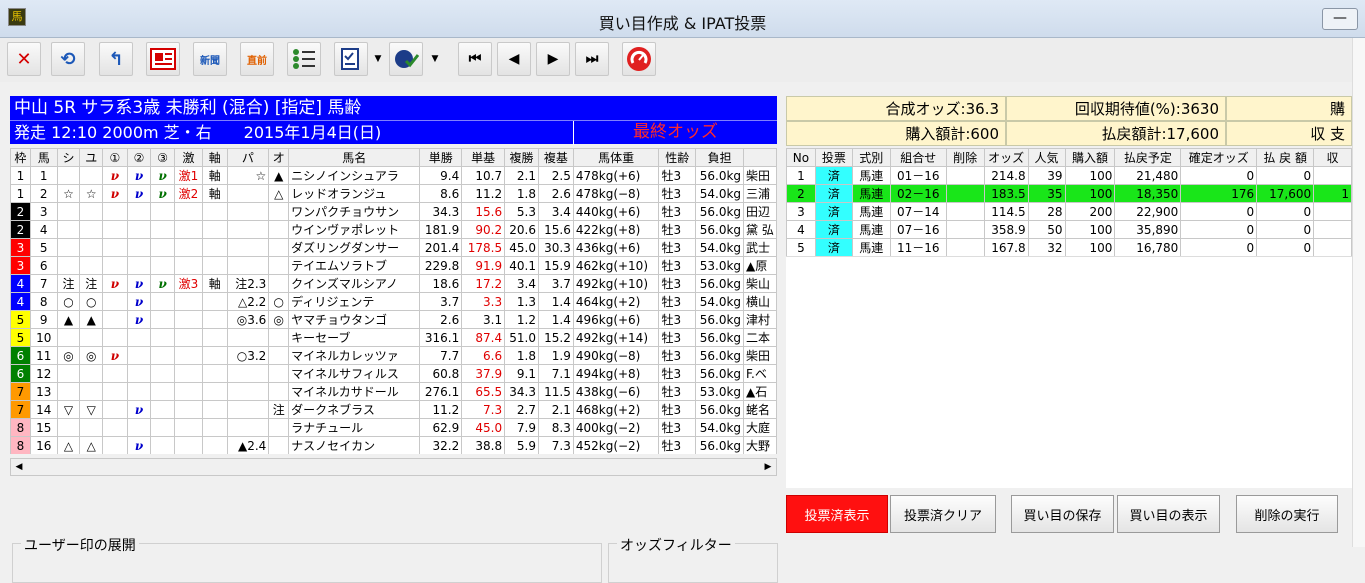 The image size is (1365, 583). What do you see at coordinates (943, 514) in the screenshot?
I see `vote-done-clear-button: 投票済クリア` at bounding box center [943, 514].